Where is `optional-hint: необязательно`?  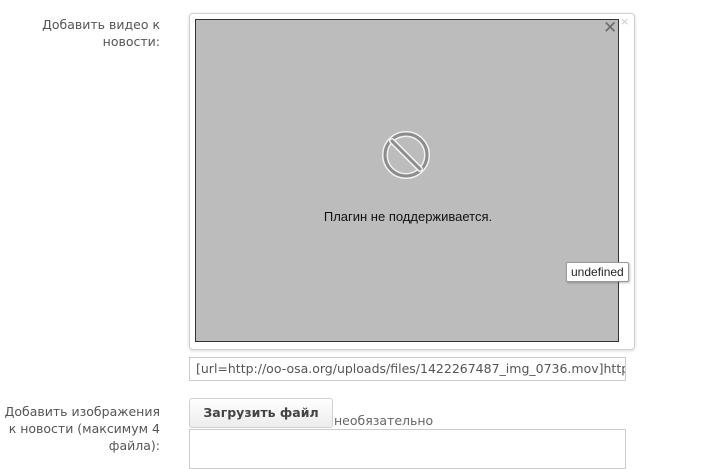
optional-hint: необязательно is located at coordinates (384, 420).